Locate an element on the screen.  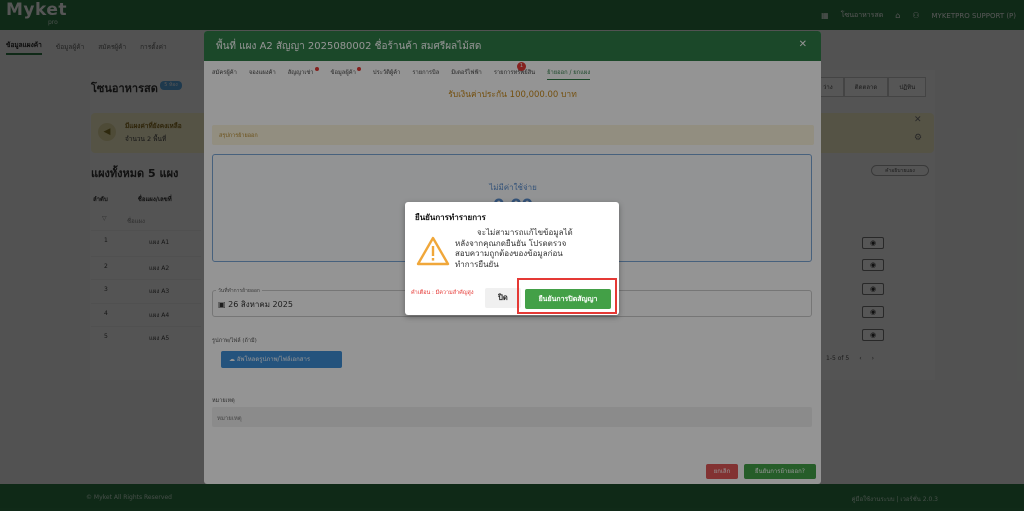
message-line: ทำการยืนยัน is located at coordinates (477, 264).